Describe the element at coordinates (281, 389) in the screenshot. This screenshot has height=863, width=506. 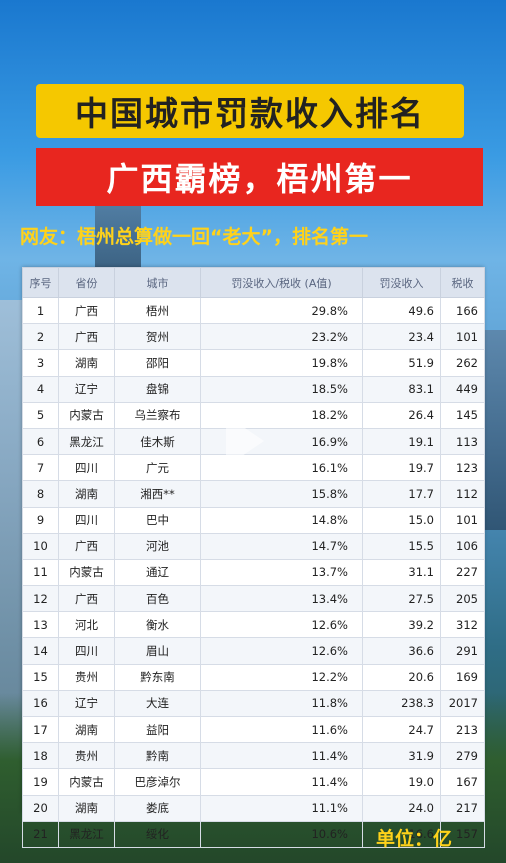
I see `cell-ratio: 18.5%` at that location.